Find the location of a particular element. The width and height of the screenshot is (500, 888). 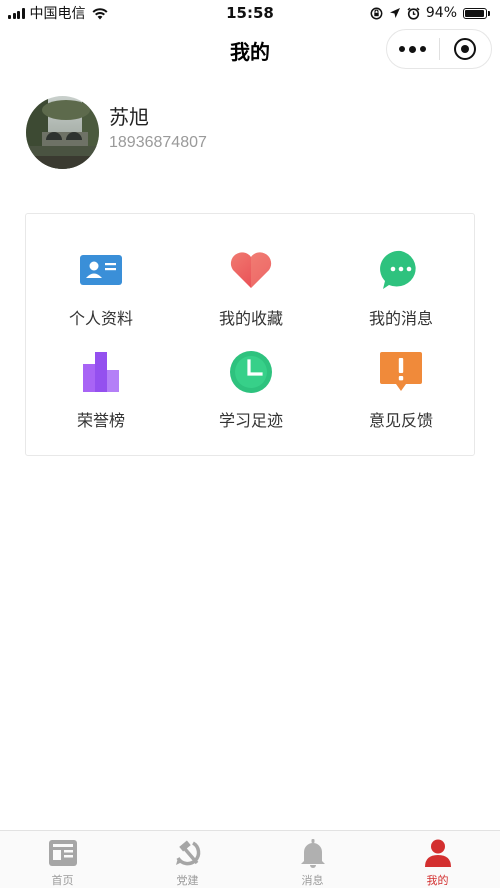

target-icon is located at coordinates (465, 49).